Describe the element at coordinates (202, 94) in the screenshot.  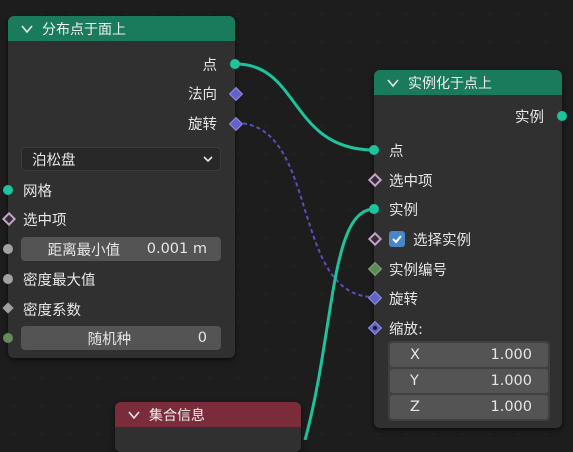
I see `socket-label: 法向` at that location.